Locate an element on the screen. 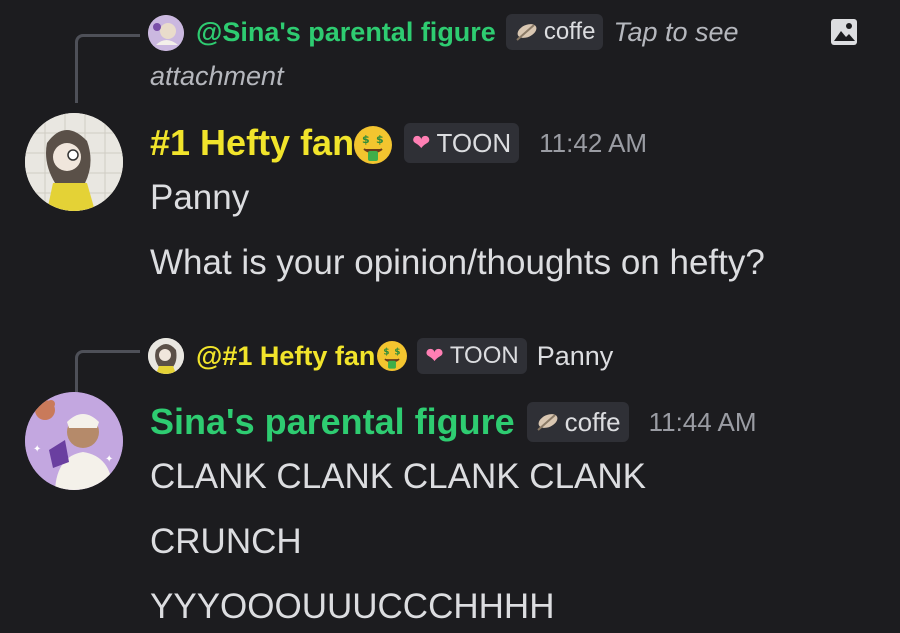  avatar: ✦ ✦ is located at coordinates (74, 441).